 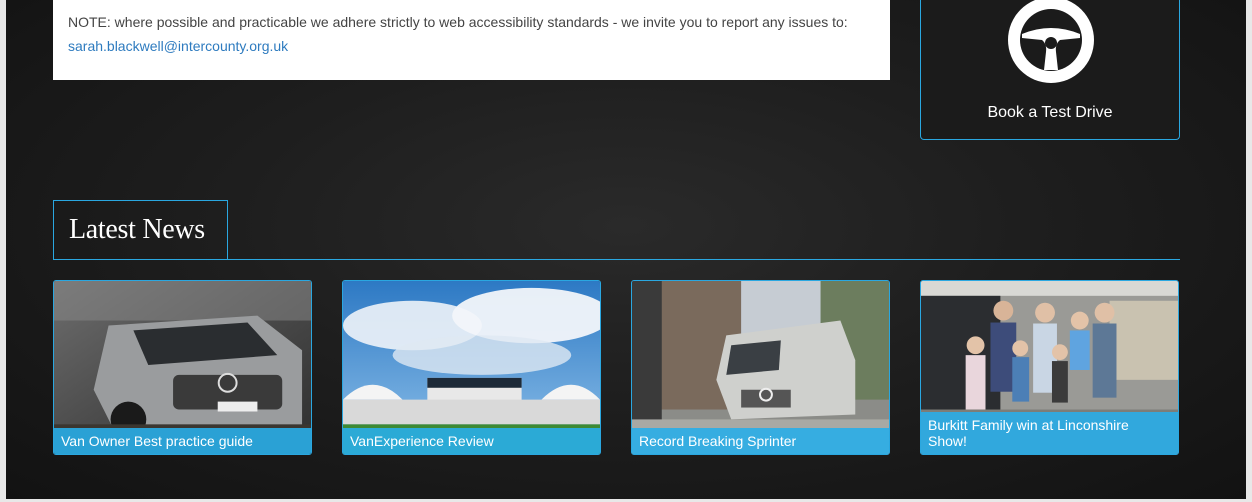 I want to click on news-card-record-breaking-sprinter: Record Breaking Sprinter, so click(x=760, y=367).